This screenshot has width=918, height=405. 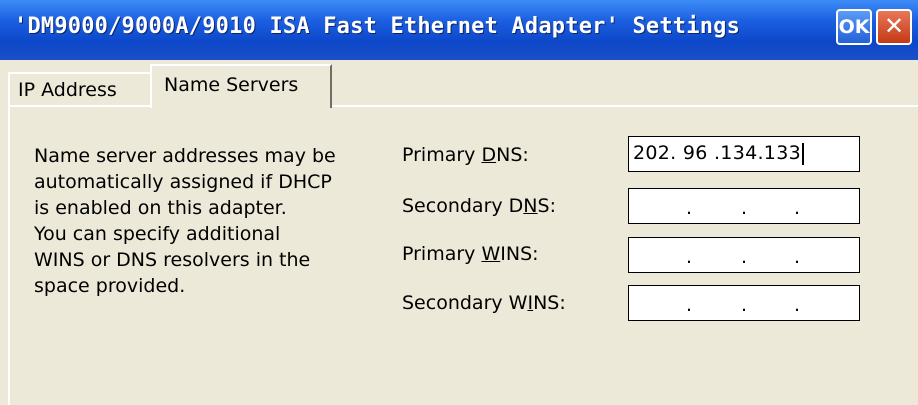 What do you see at coordinates (484, 303) in the screenshot?
I see `secondary-wins-label: Secondary WINS:` at bounding box center [484, 303].